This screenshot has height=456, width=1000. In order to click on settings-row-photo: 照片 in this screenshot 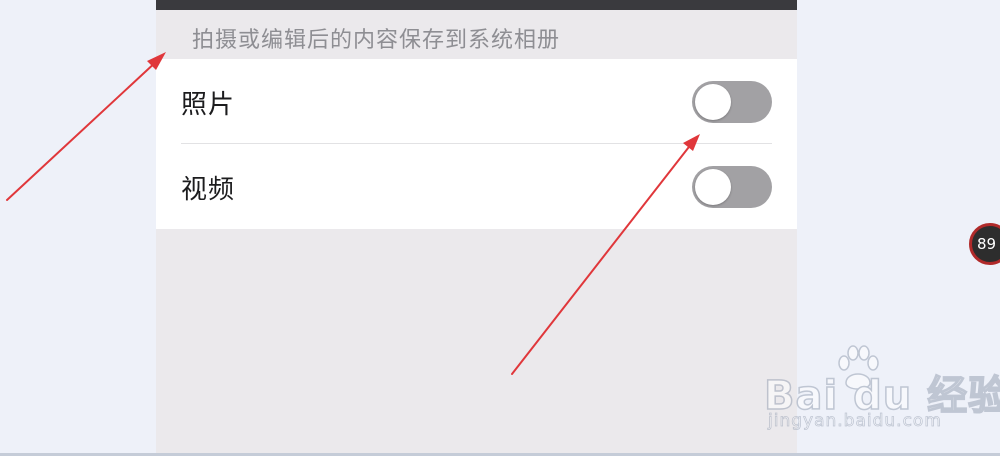, I will do `click(476, 101)`.